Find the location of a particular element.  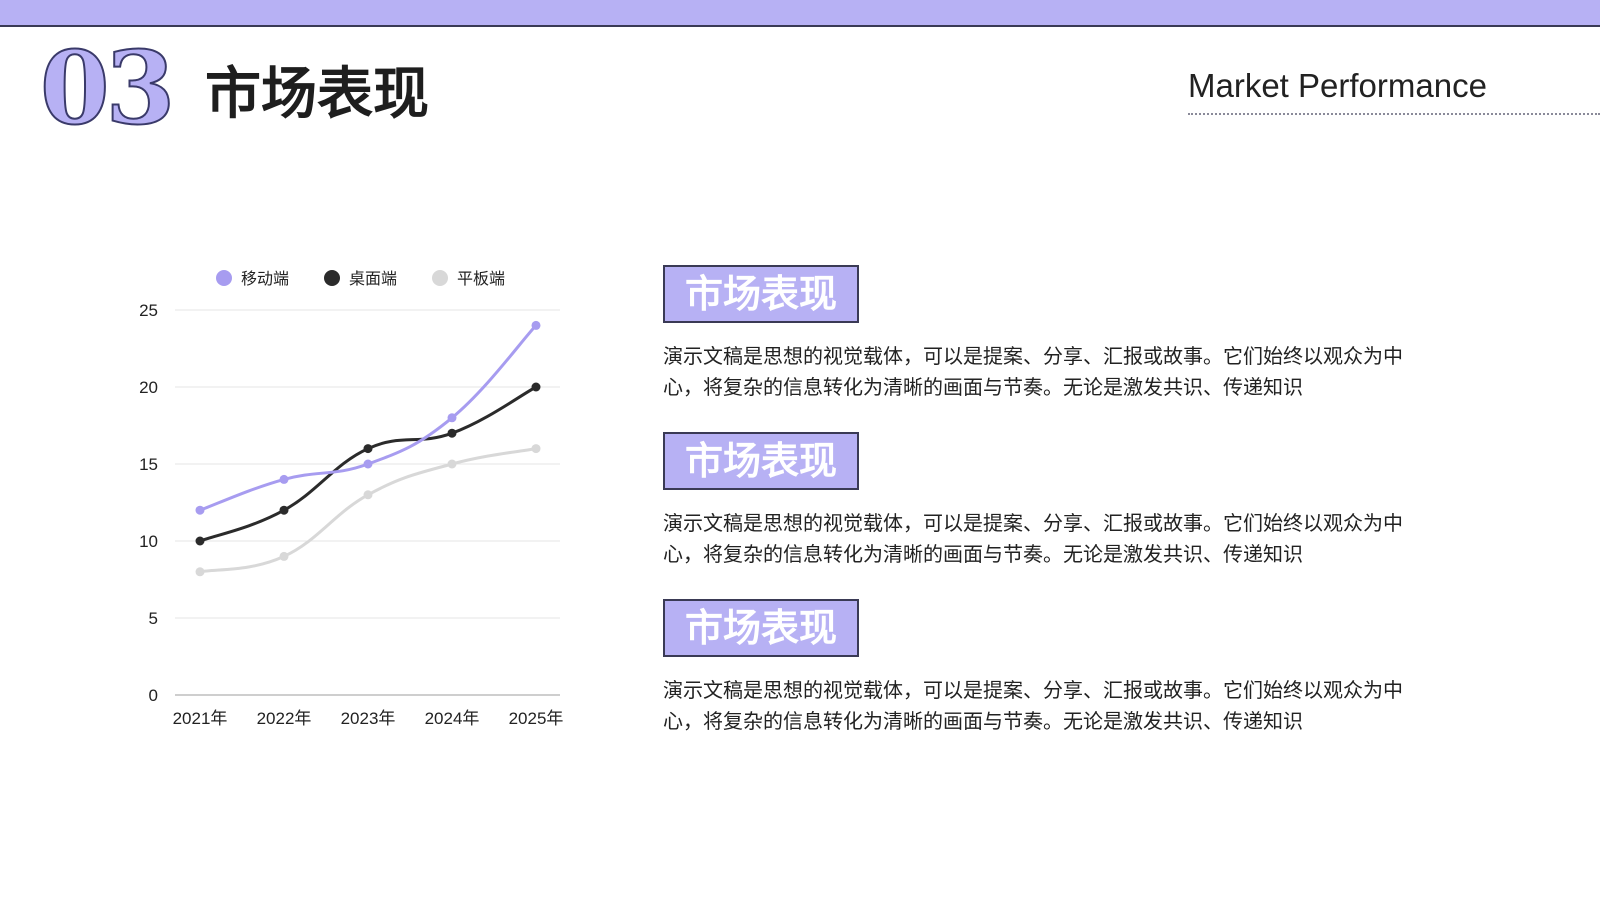

top-accent-bar is located at coordinates (800, 13).